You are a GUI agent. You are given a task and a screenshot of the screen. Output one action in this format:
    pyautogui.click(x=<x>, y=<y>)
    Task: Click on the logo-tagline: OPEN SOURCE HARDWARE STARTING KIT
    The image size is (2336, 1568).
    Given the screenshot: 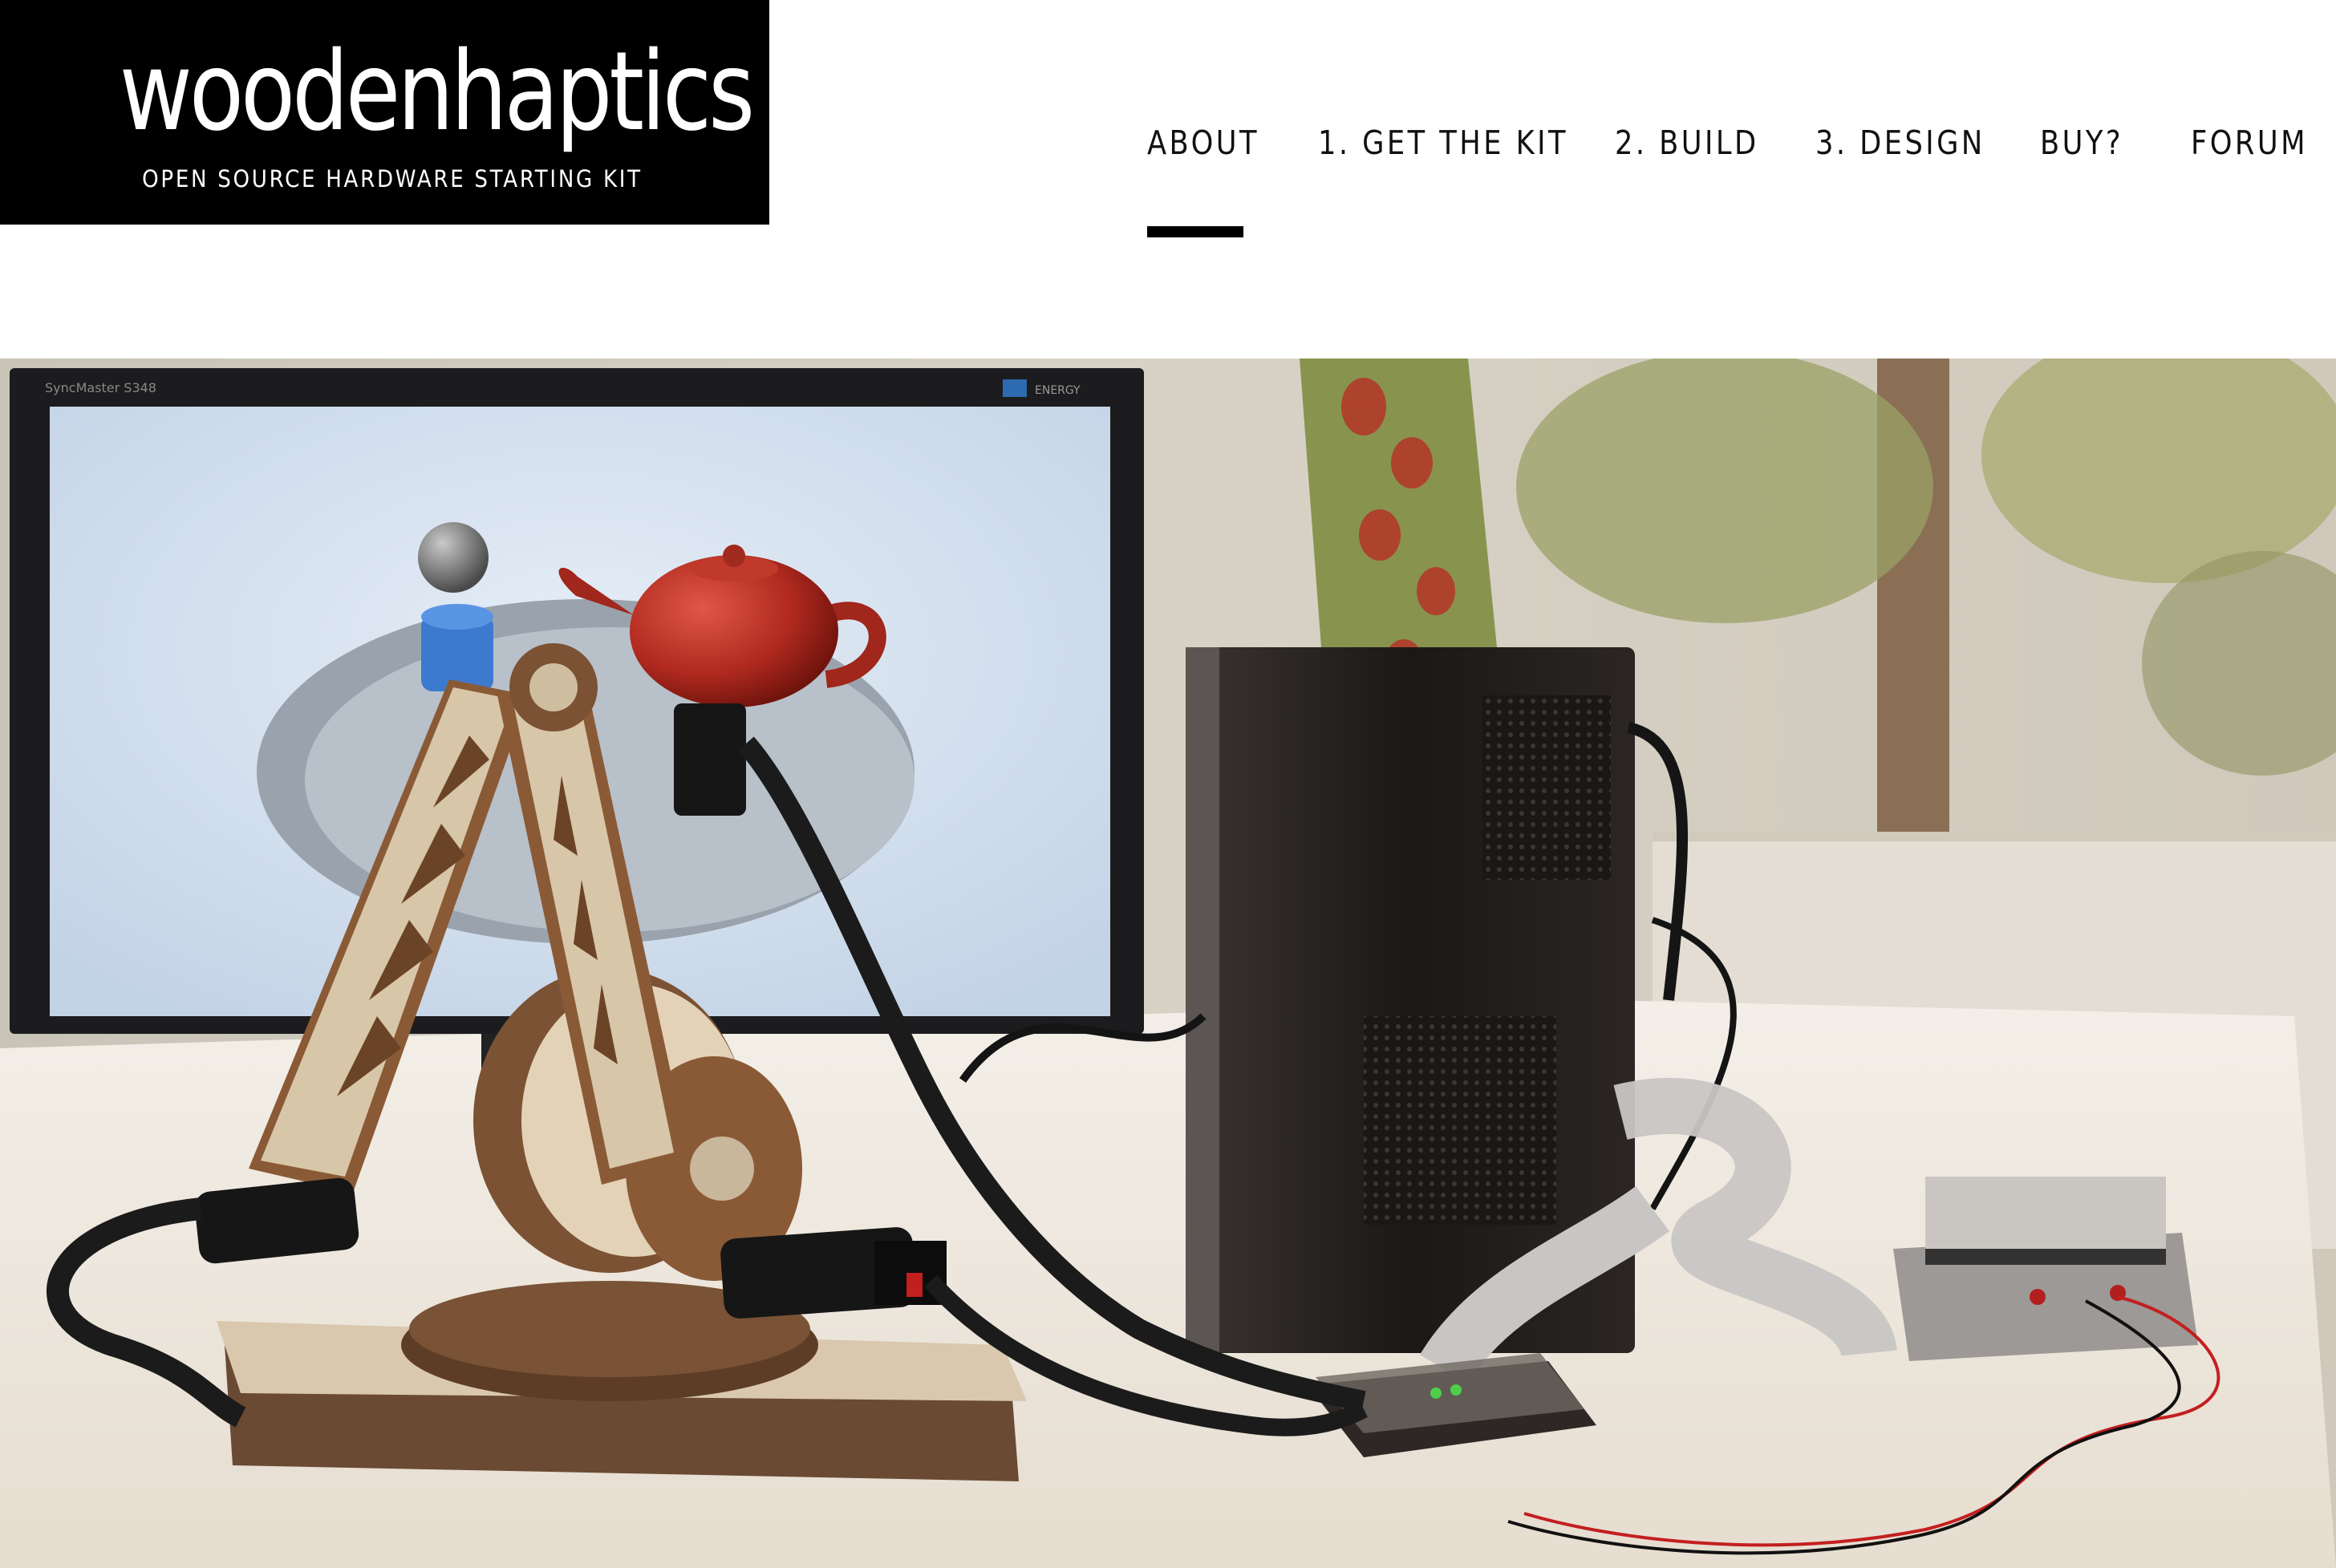 What is the action you would take?
    pyautogui.click(x=393, y=178)
    